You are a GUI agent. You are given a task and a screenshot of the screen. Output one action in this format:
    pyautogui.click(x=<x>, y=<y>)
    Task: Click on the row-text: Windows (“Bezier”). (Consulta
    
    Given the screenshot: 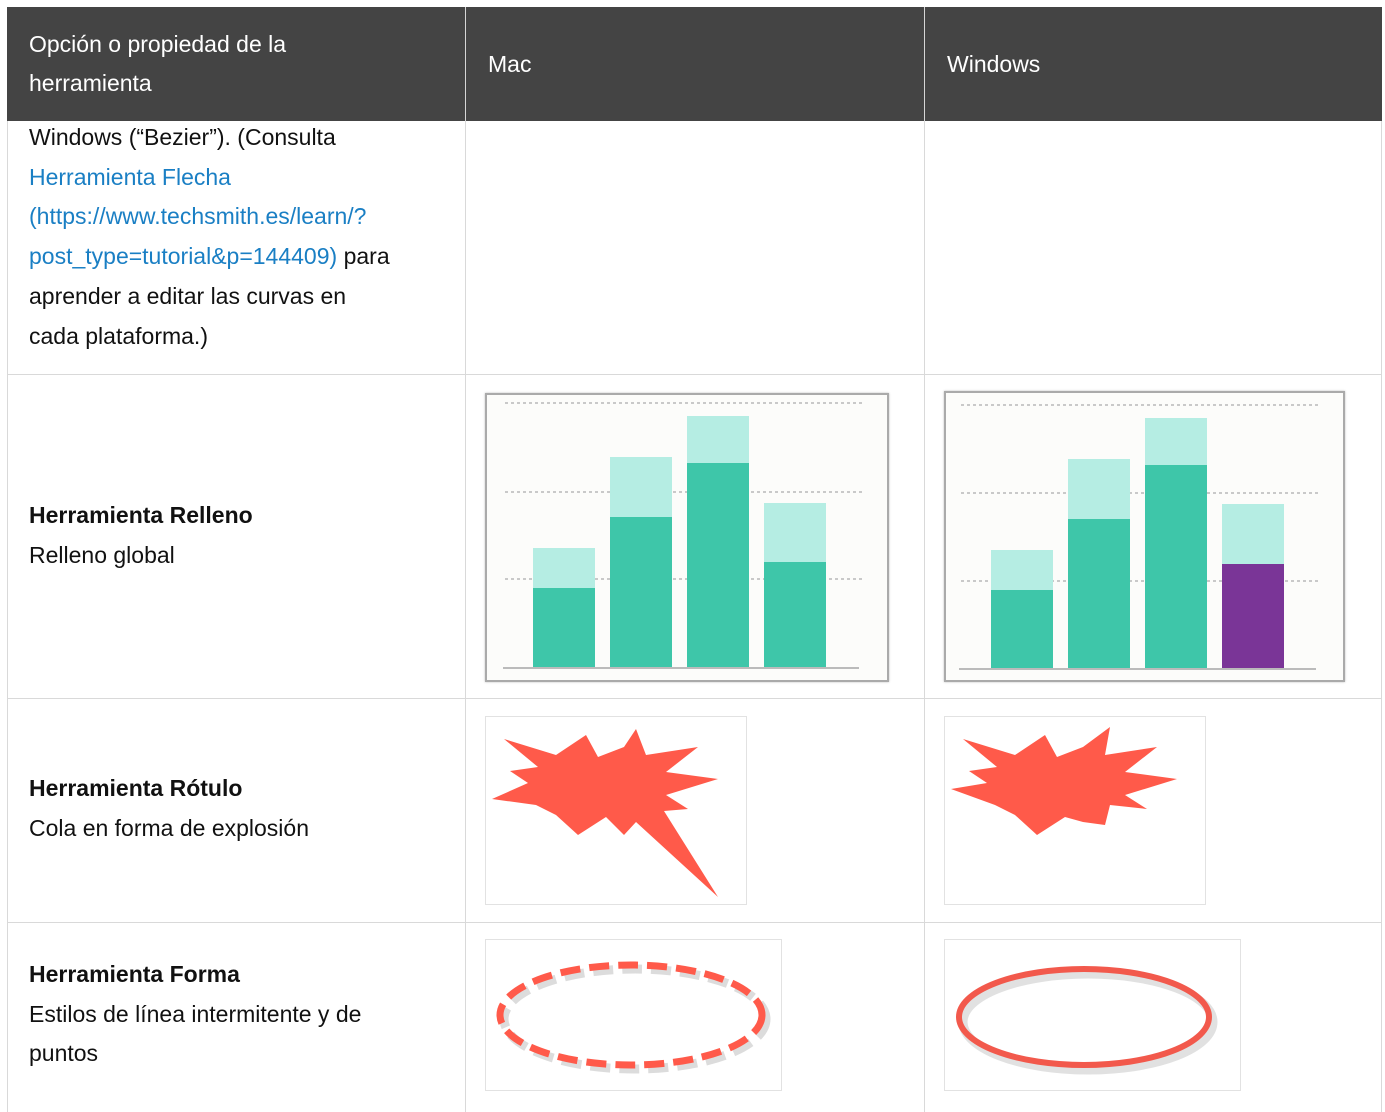 What is the action you would take?
    pyautogui.click(x=182, y=137)
    